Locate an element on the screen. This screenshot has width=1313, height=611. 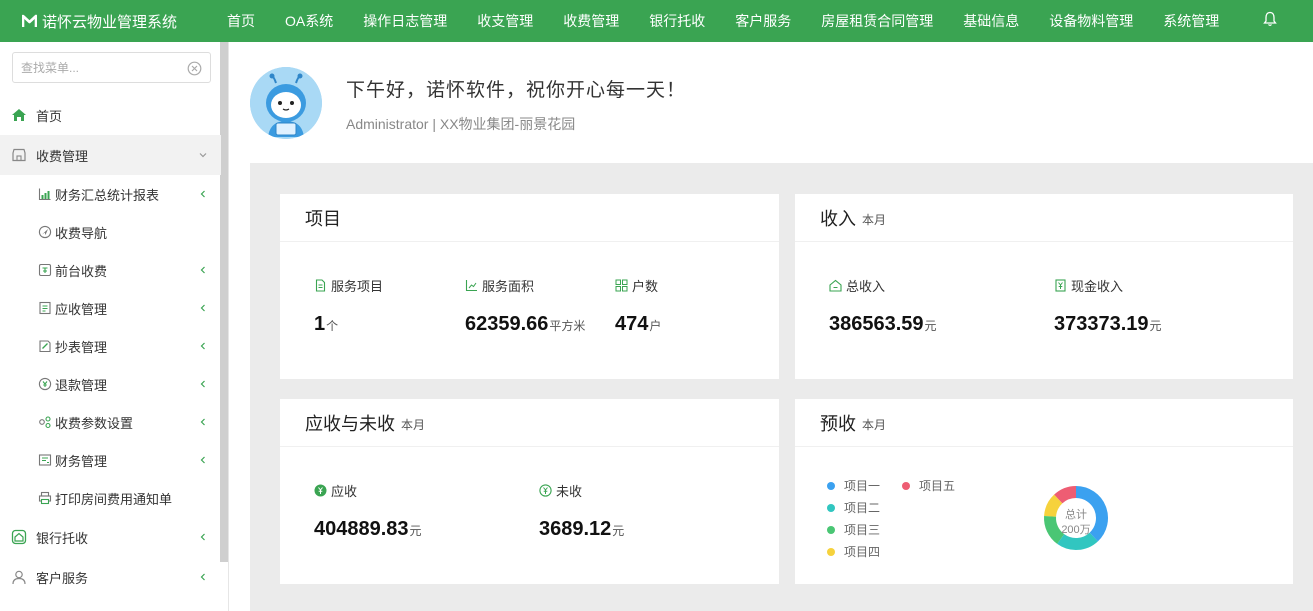
stat-value-row: 1个 is located at coordinates (348, 324).